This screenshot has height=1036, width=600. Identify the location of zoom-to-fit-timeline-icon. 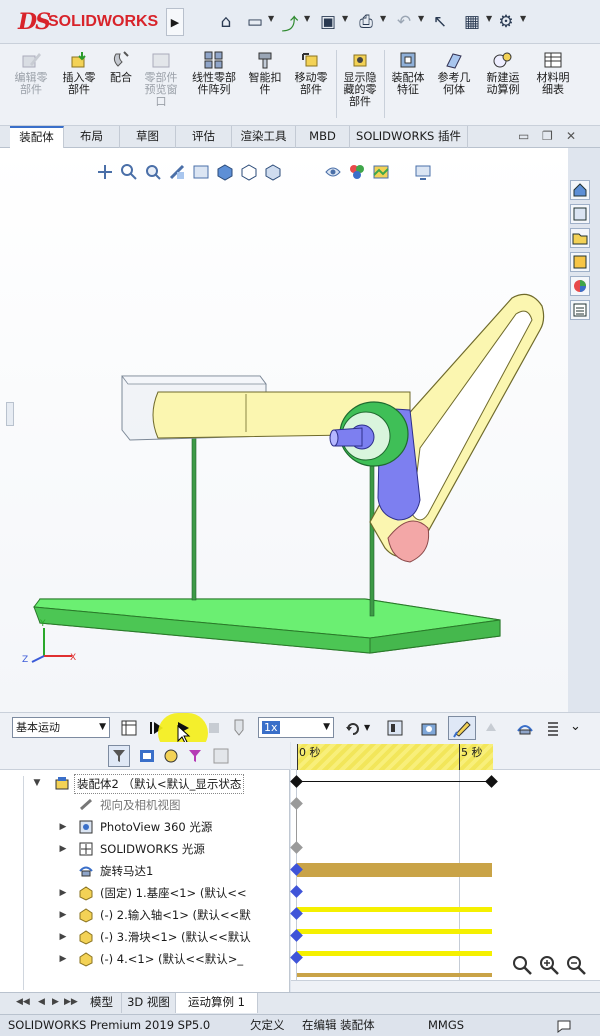
(522, 965).